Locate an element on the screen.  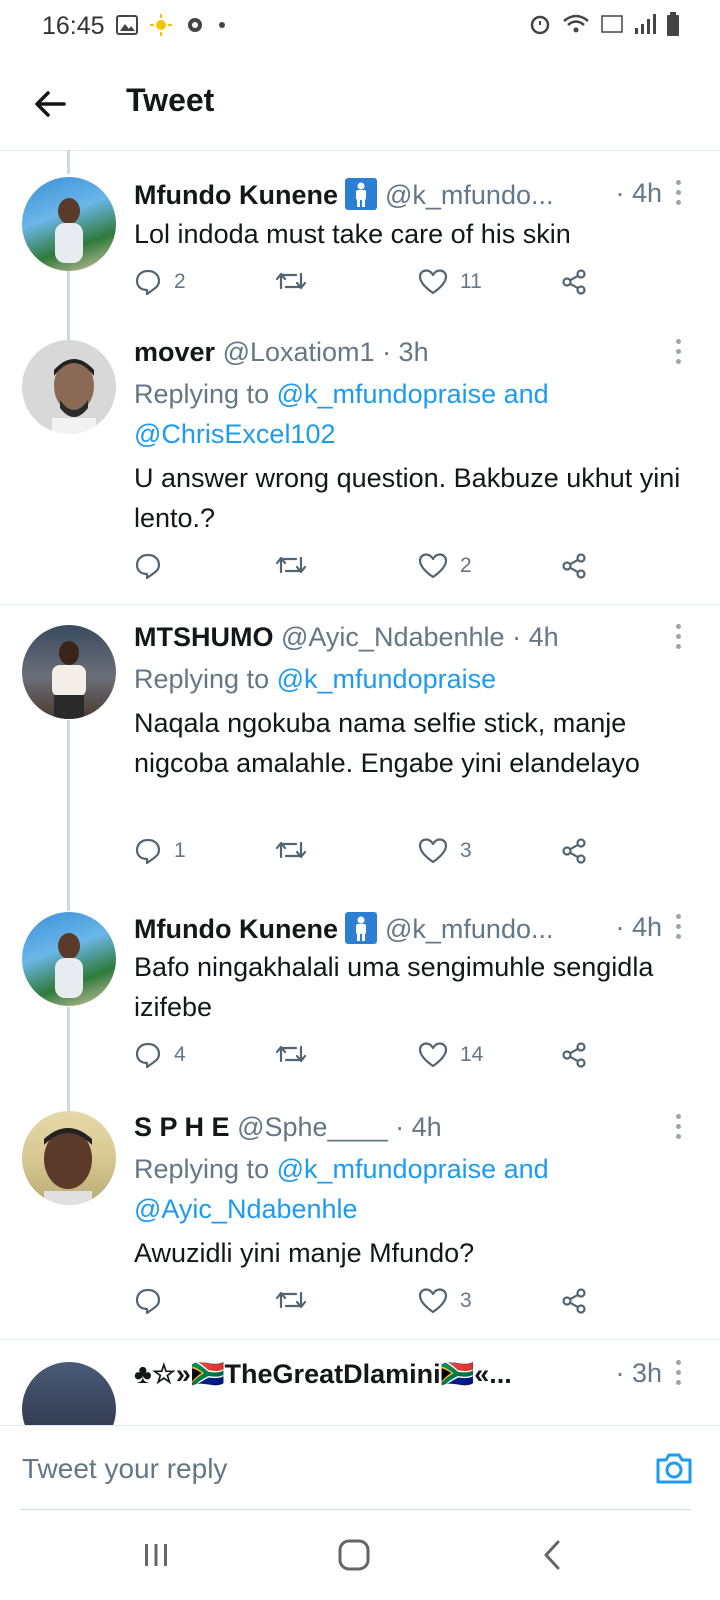
back-icon is located at coordinates (553, 1555).